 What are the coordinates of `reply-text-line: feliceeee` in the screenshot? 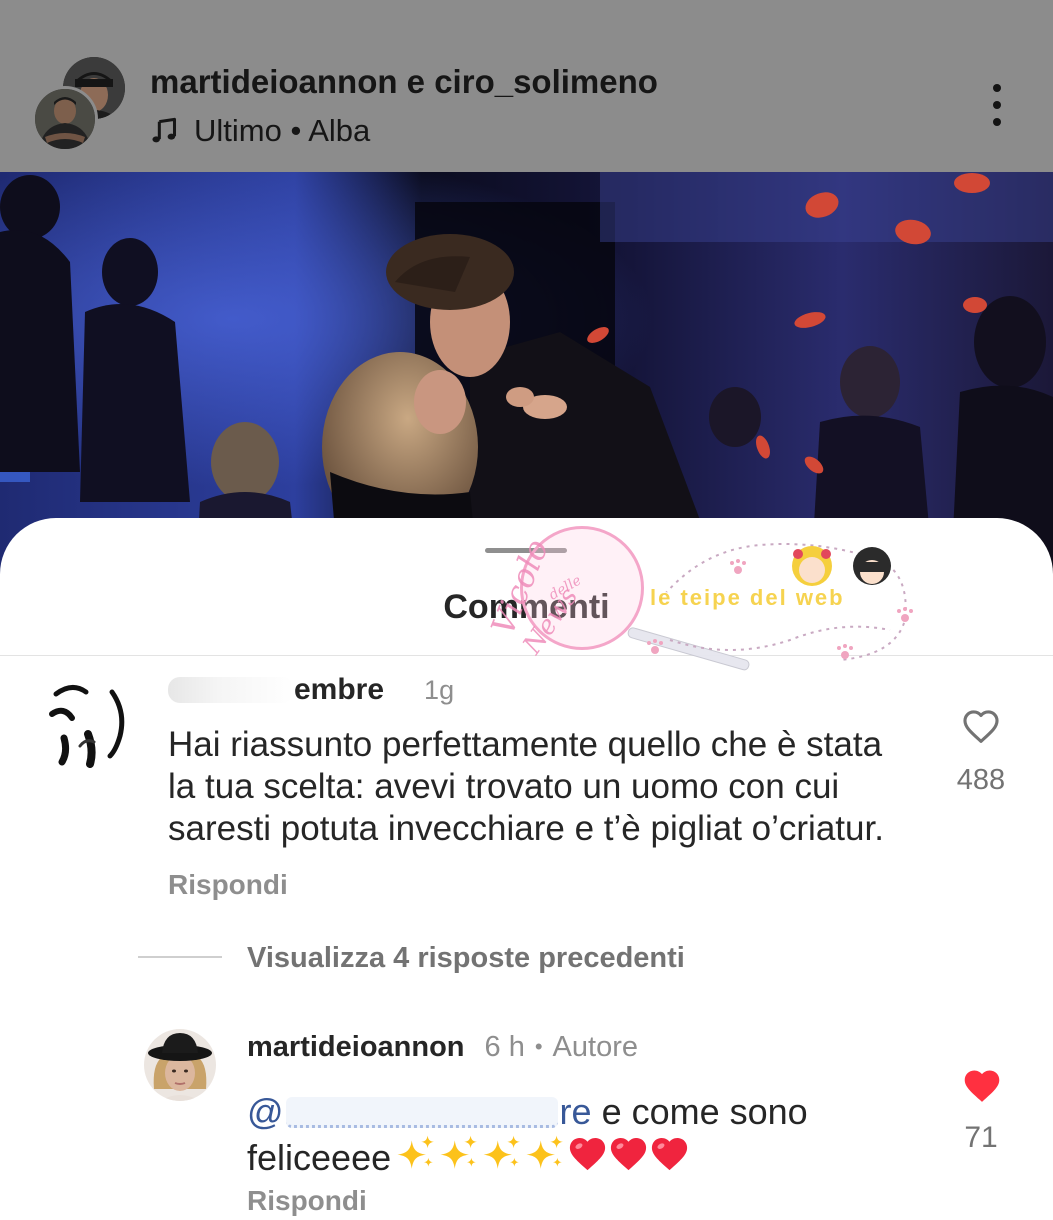 It's located at (468, 1157).